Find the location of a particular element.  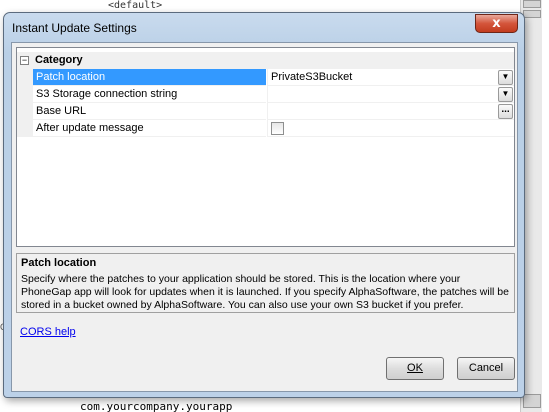

property-value: ▼ is located at coordinates (390, 94).